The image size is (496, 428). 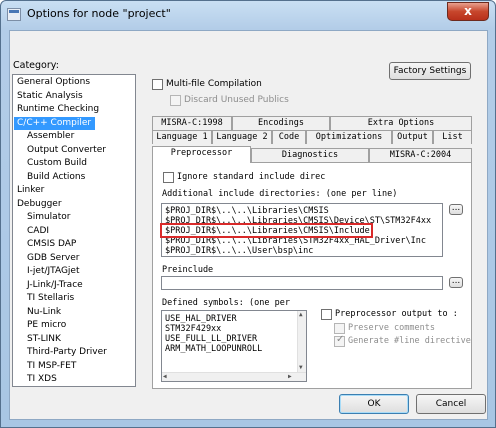 What do you see at coordinates (43, 137) in the screenshot?
I see `category-item: Assembler` at bounding box center [43, 137].